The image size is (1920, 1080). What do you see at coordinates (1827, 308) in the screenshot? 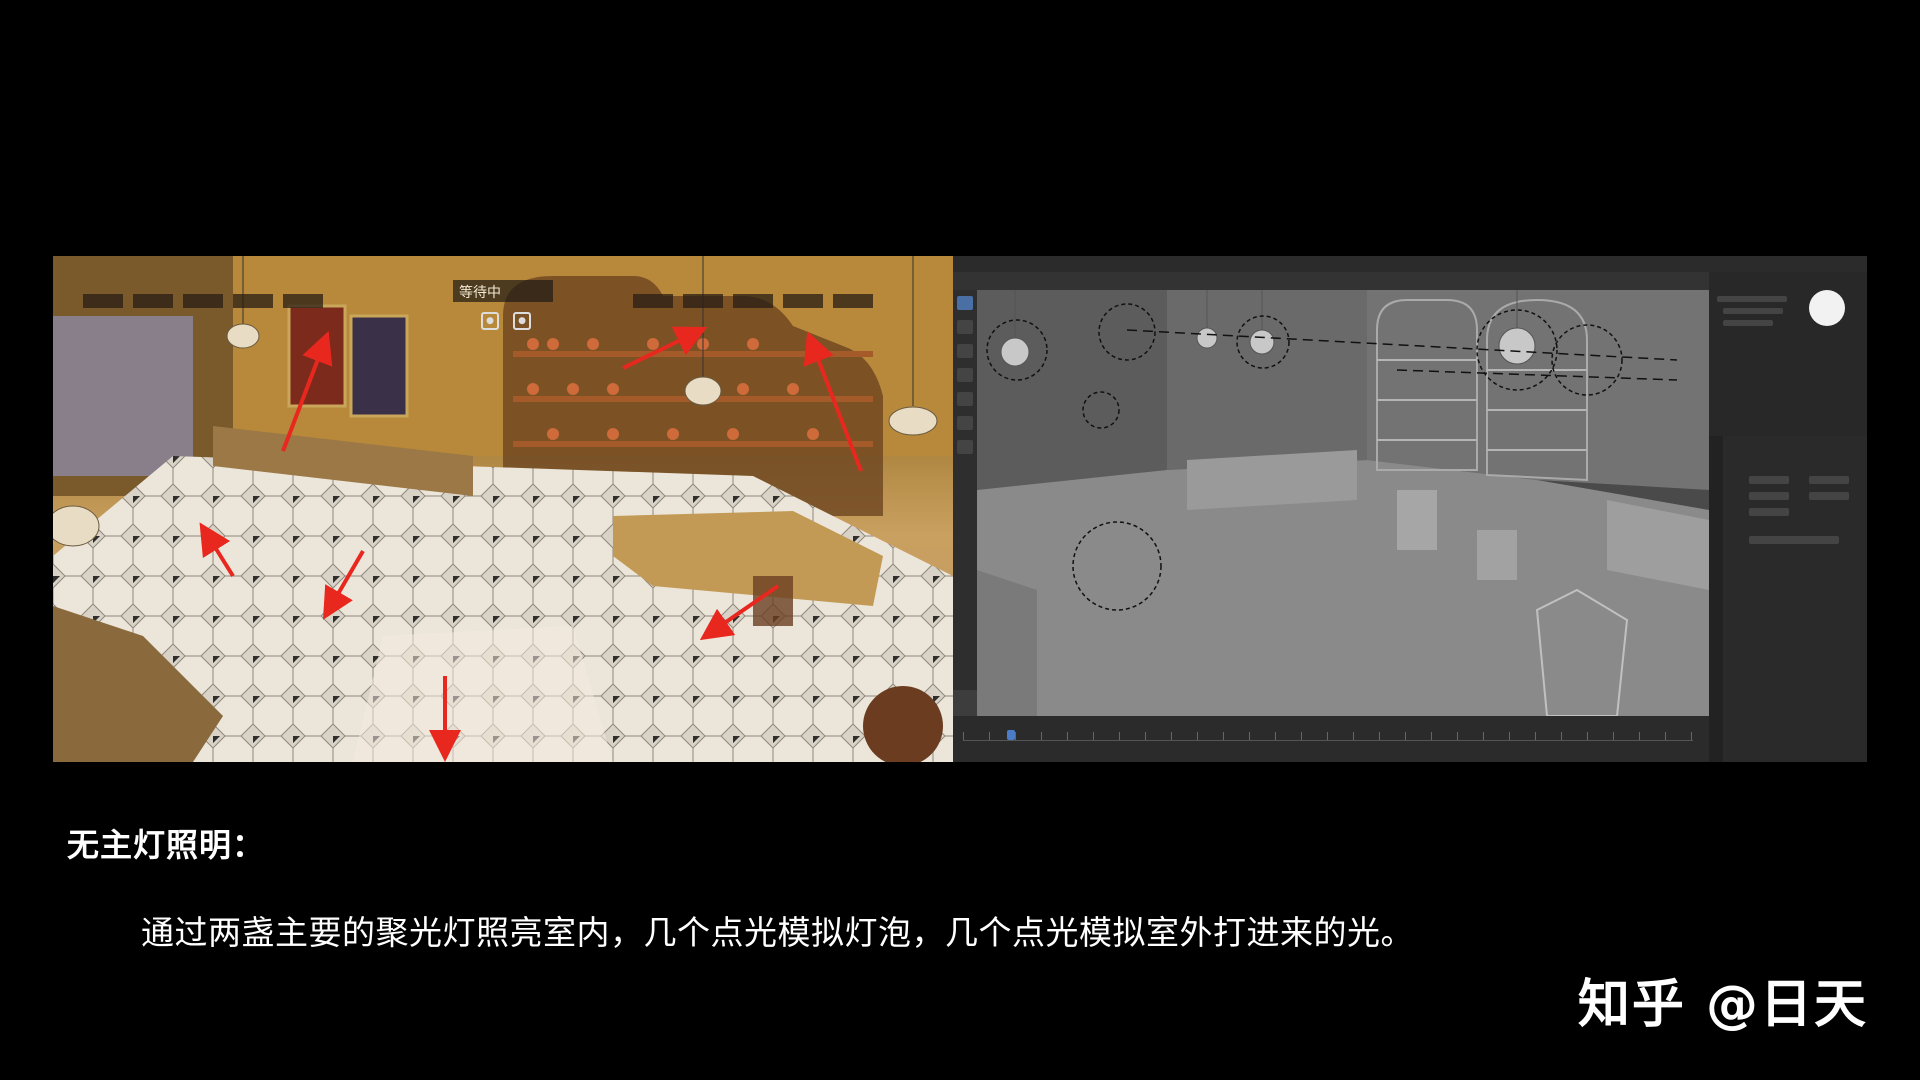
I see `blender-logo-icon` at bounding box center [1827, 308].